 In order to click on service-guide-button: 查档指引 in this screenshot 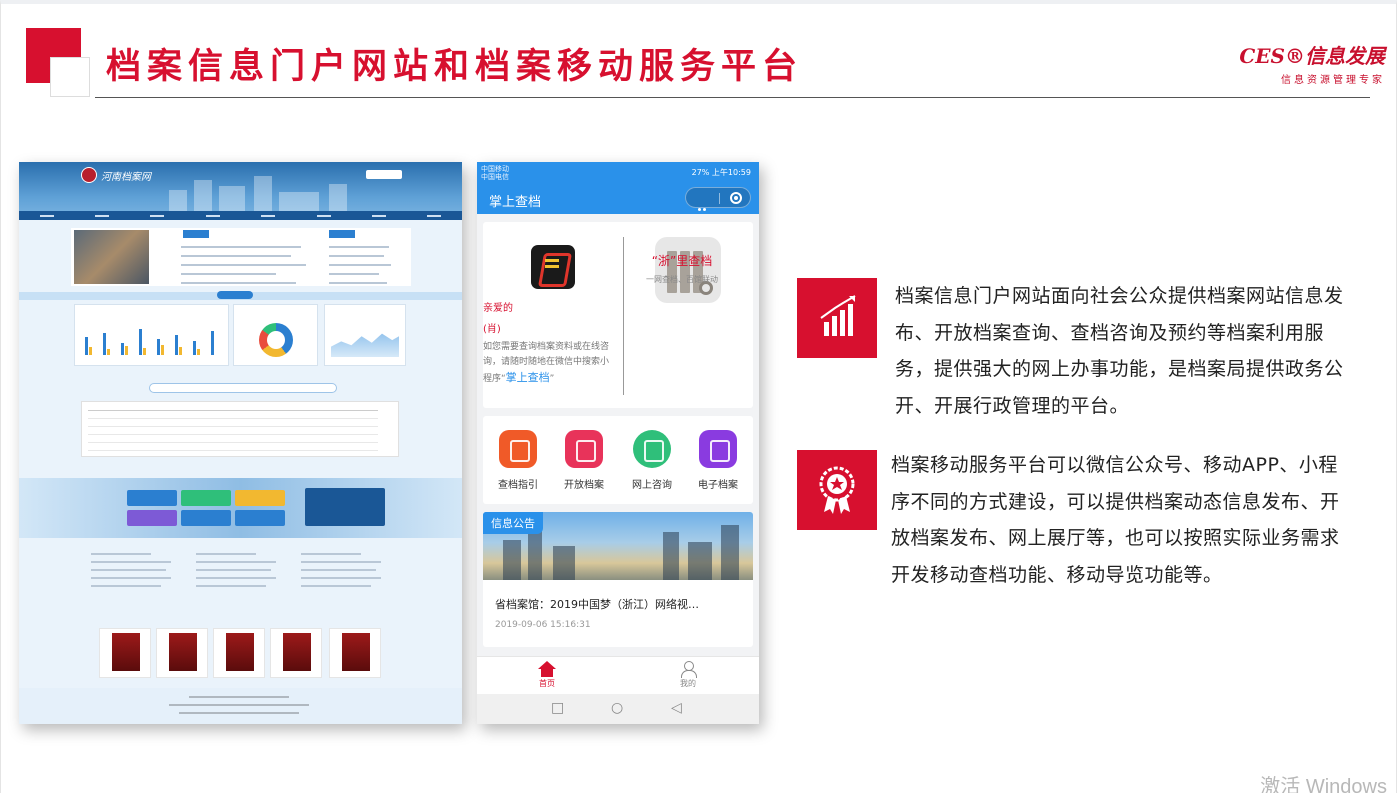, I will do `click(518, 460)`.